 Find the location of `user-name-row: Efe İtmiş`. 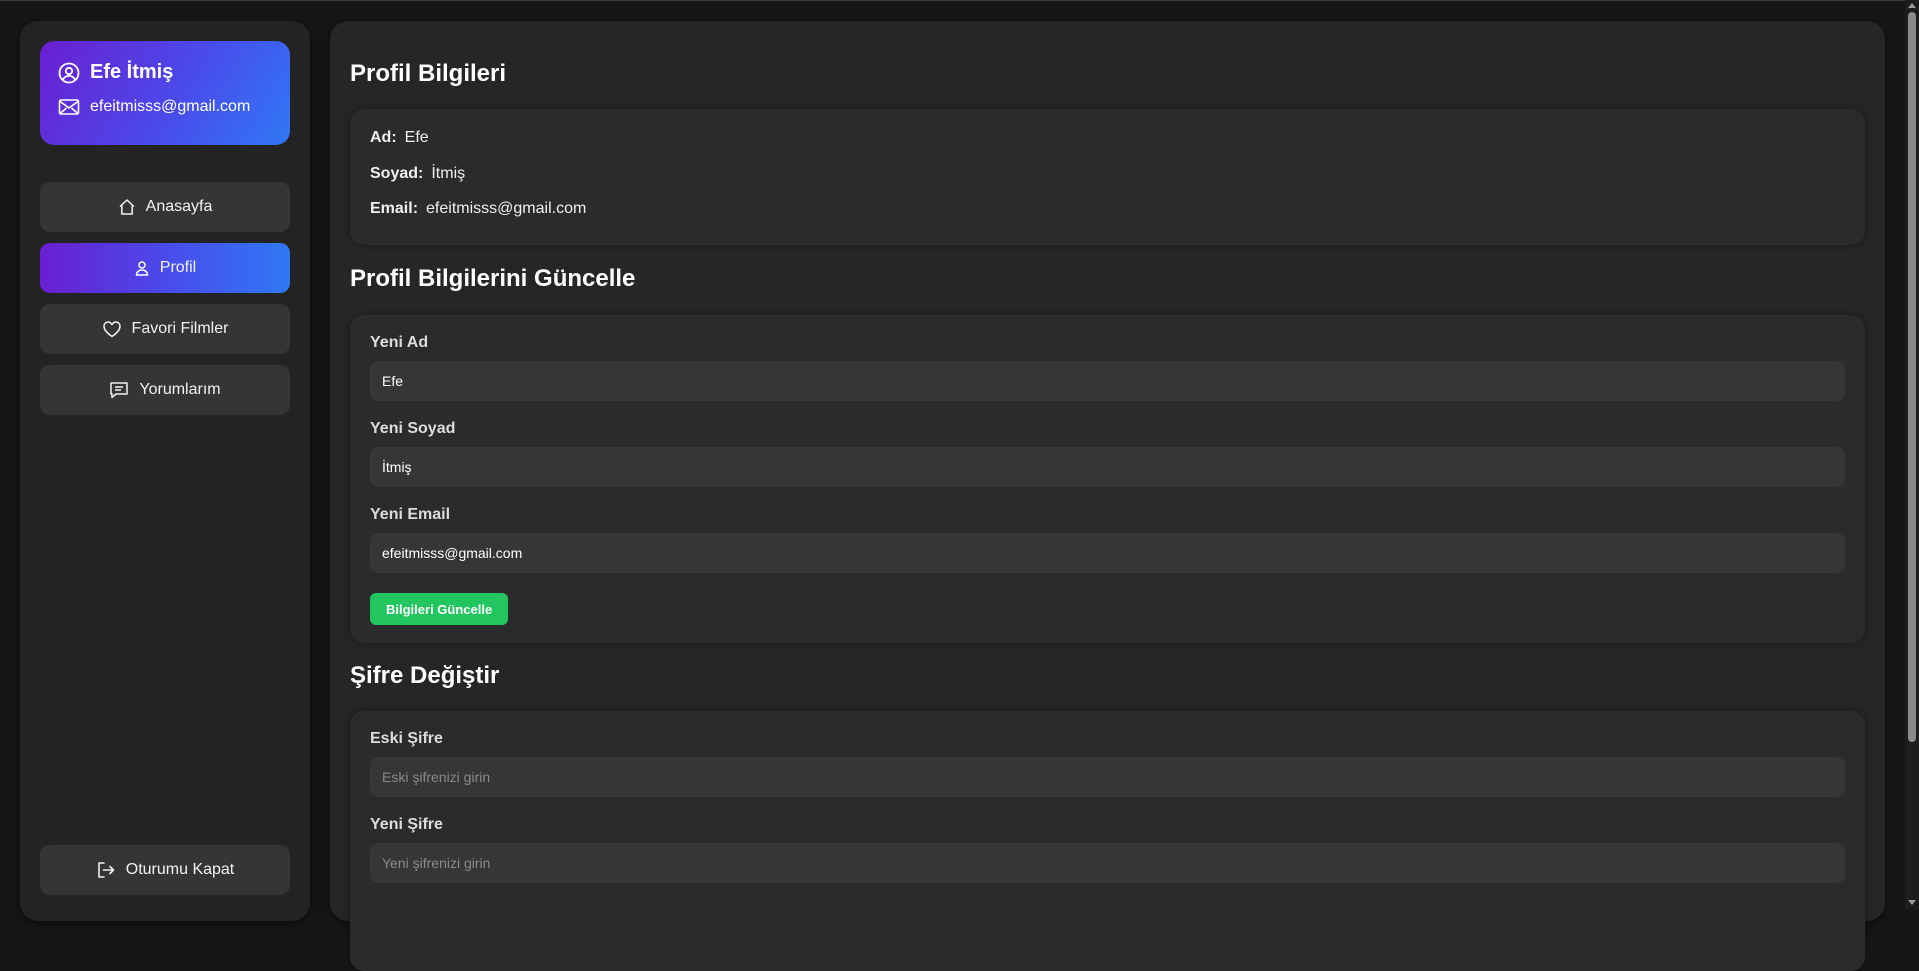

user-name-row: Efe İtmiş is located at coordinates (165, 72).